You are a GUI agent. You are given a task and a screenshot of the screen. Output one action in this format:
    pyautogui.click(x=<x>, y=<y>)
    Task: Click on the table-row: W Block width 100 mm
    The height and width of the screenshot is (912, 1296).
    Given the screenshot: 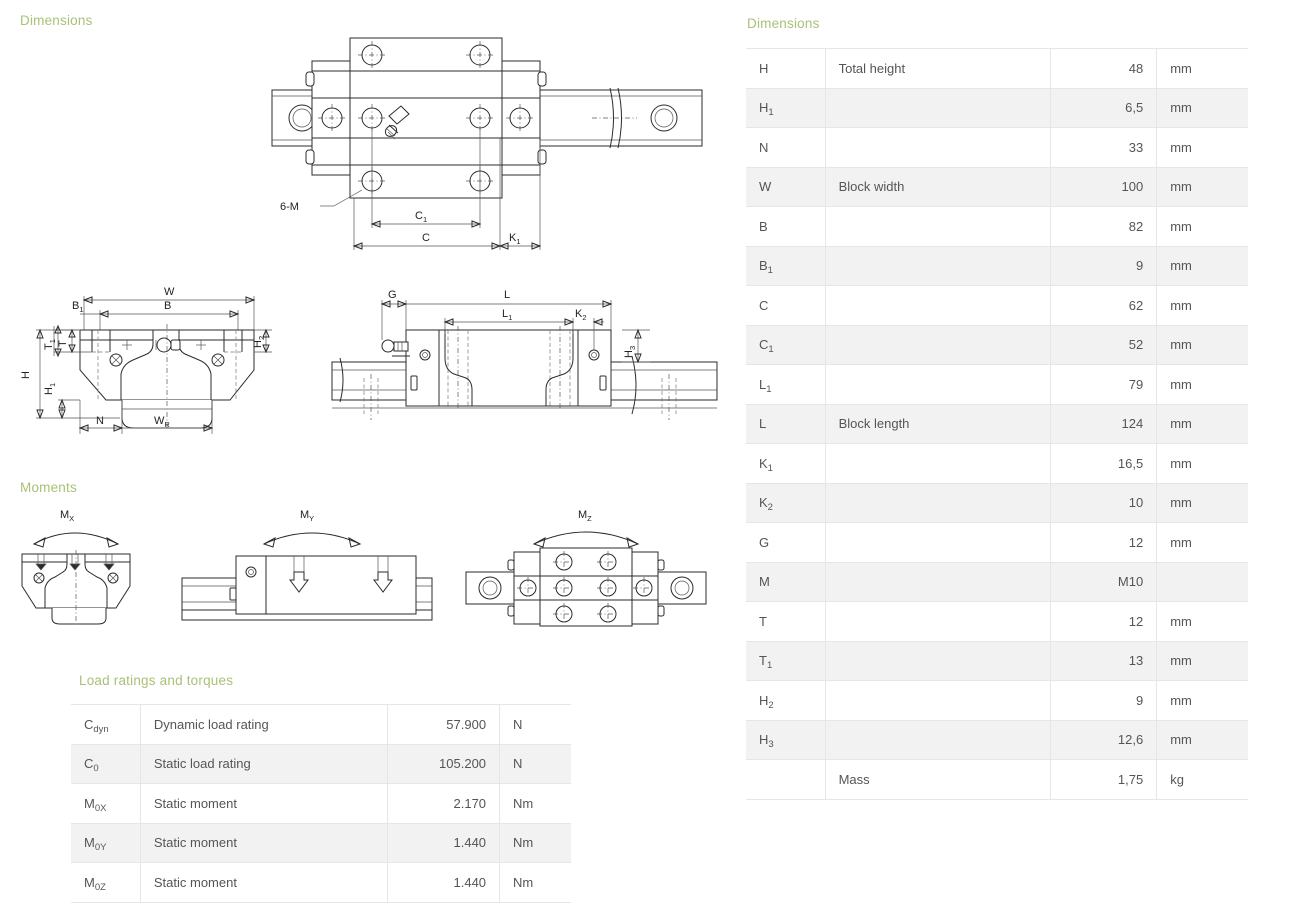 What is the action you would take?
    pyautogui.click(x=997, y=186)
    